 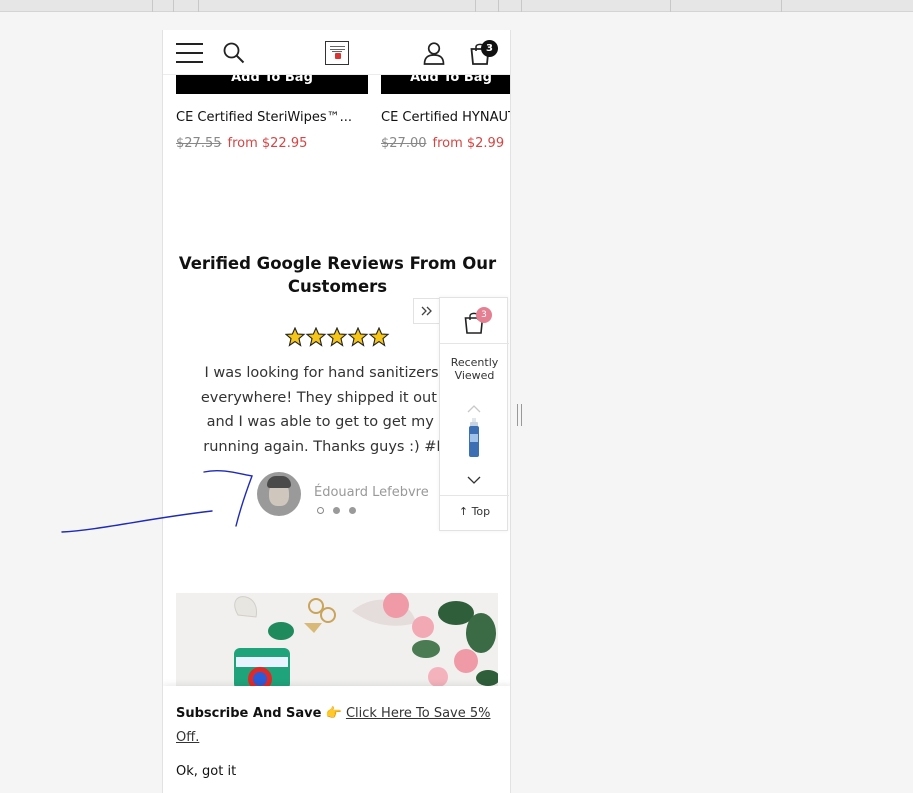 What do you see at coordinates (267, 143) in the screenshot?
I see `sale-price: from $22.95` at bounding box center [267, 143].